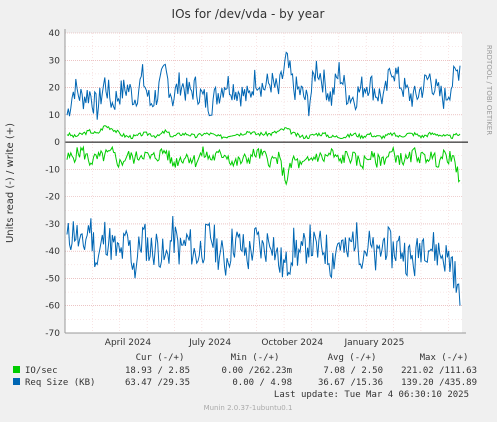 The width and height of the screenshot is (497, 422). Describe the element at coordinates (57, 143) in the screenshot. I see `y-tick-label: 0` at that location.